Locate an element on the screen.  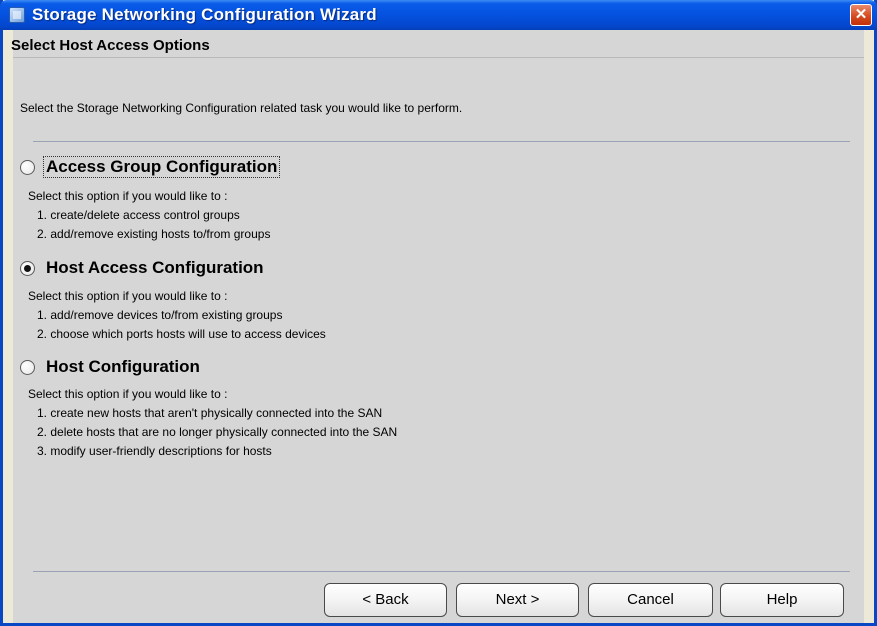
option-host-configuration: Host Configuration is located at coordinates (111, 367).